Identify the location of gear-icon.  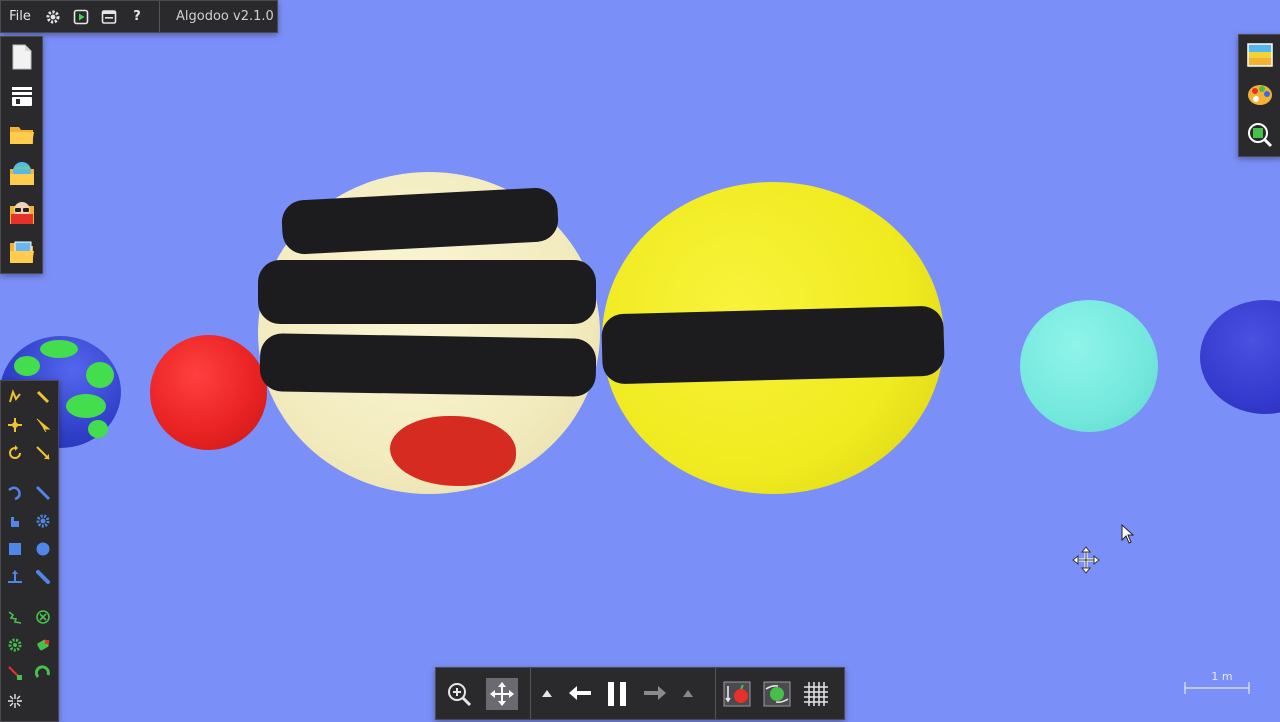
(53, 16).